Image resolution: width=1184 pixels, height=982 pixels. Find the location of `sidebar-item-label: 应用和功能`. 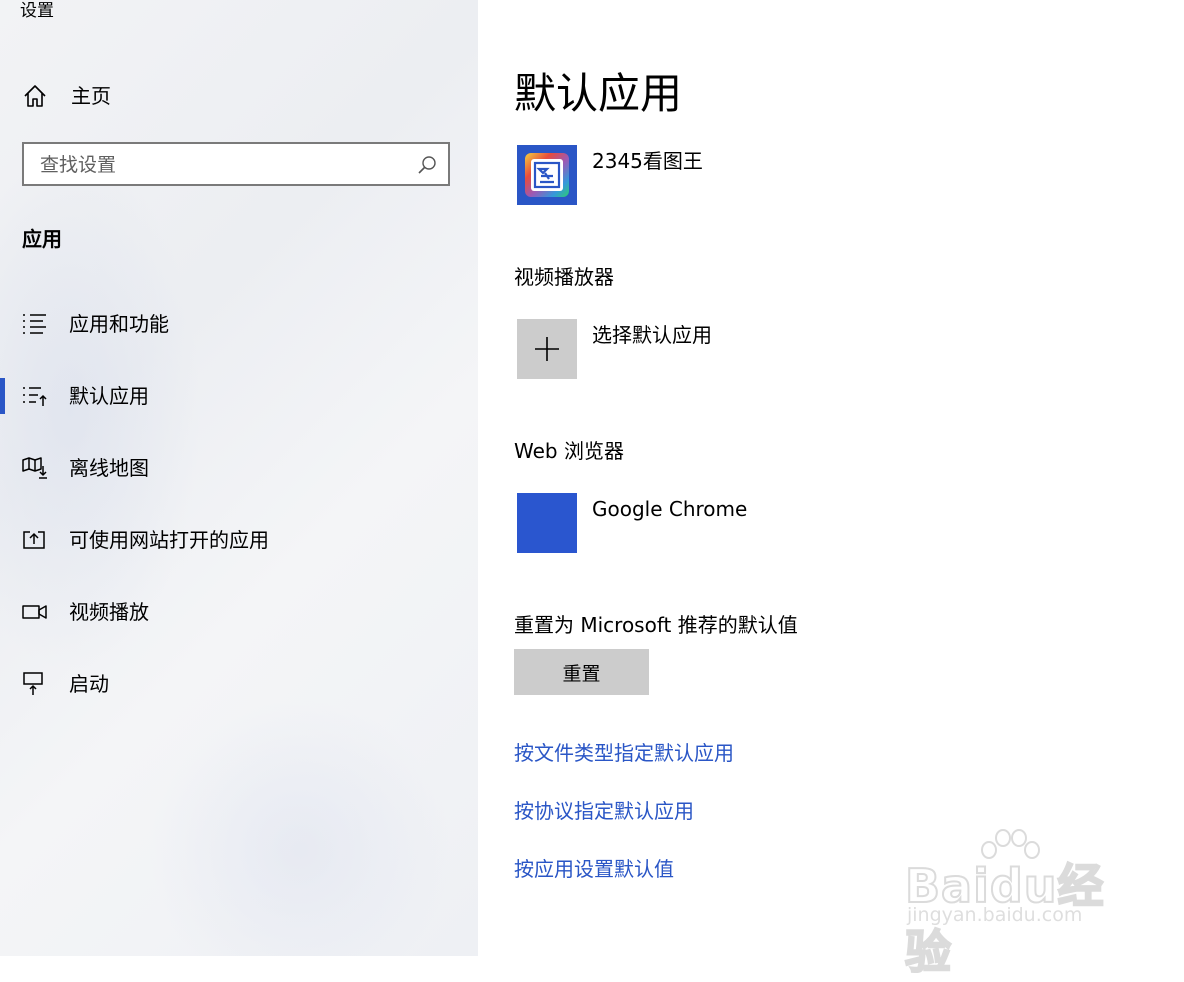

sidebar-item-label: 应用和功能 is located at coordinates (119, 324).